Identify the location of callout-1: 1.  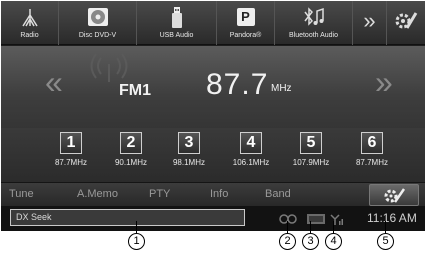
(136, 241).